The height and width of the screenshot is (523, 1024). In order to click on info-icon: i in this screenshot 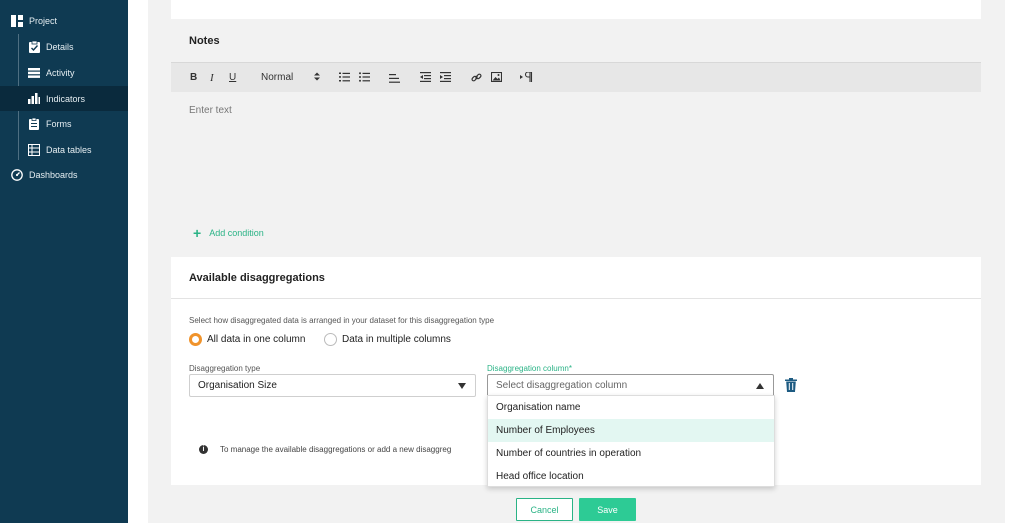, I will do `click(203, 449)`.